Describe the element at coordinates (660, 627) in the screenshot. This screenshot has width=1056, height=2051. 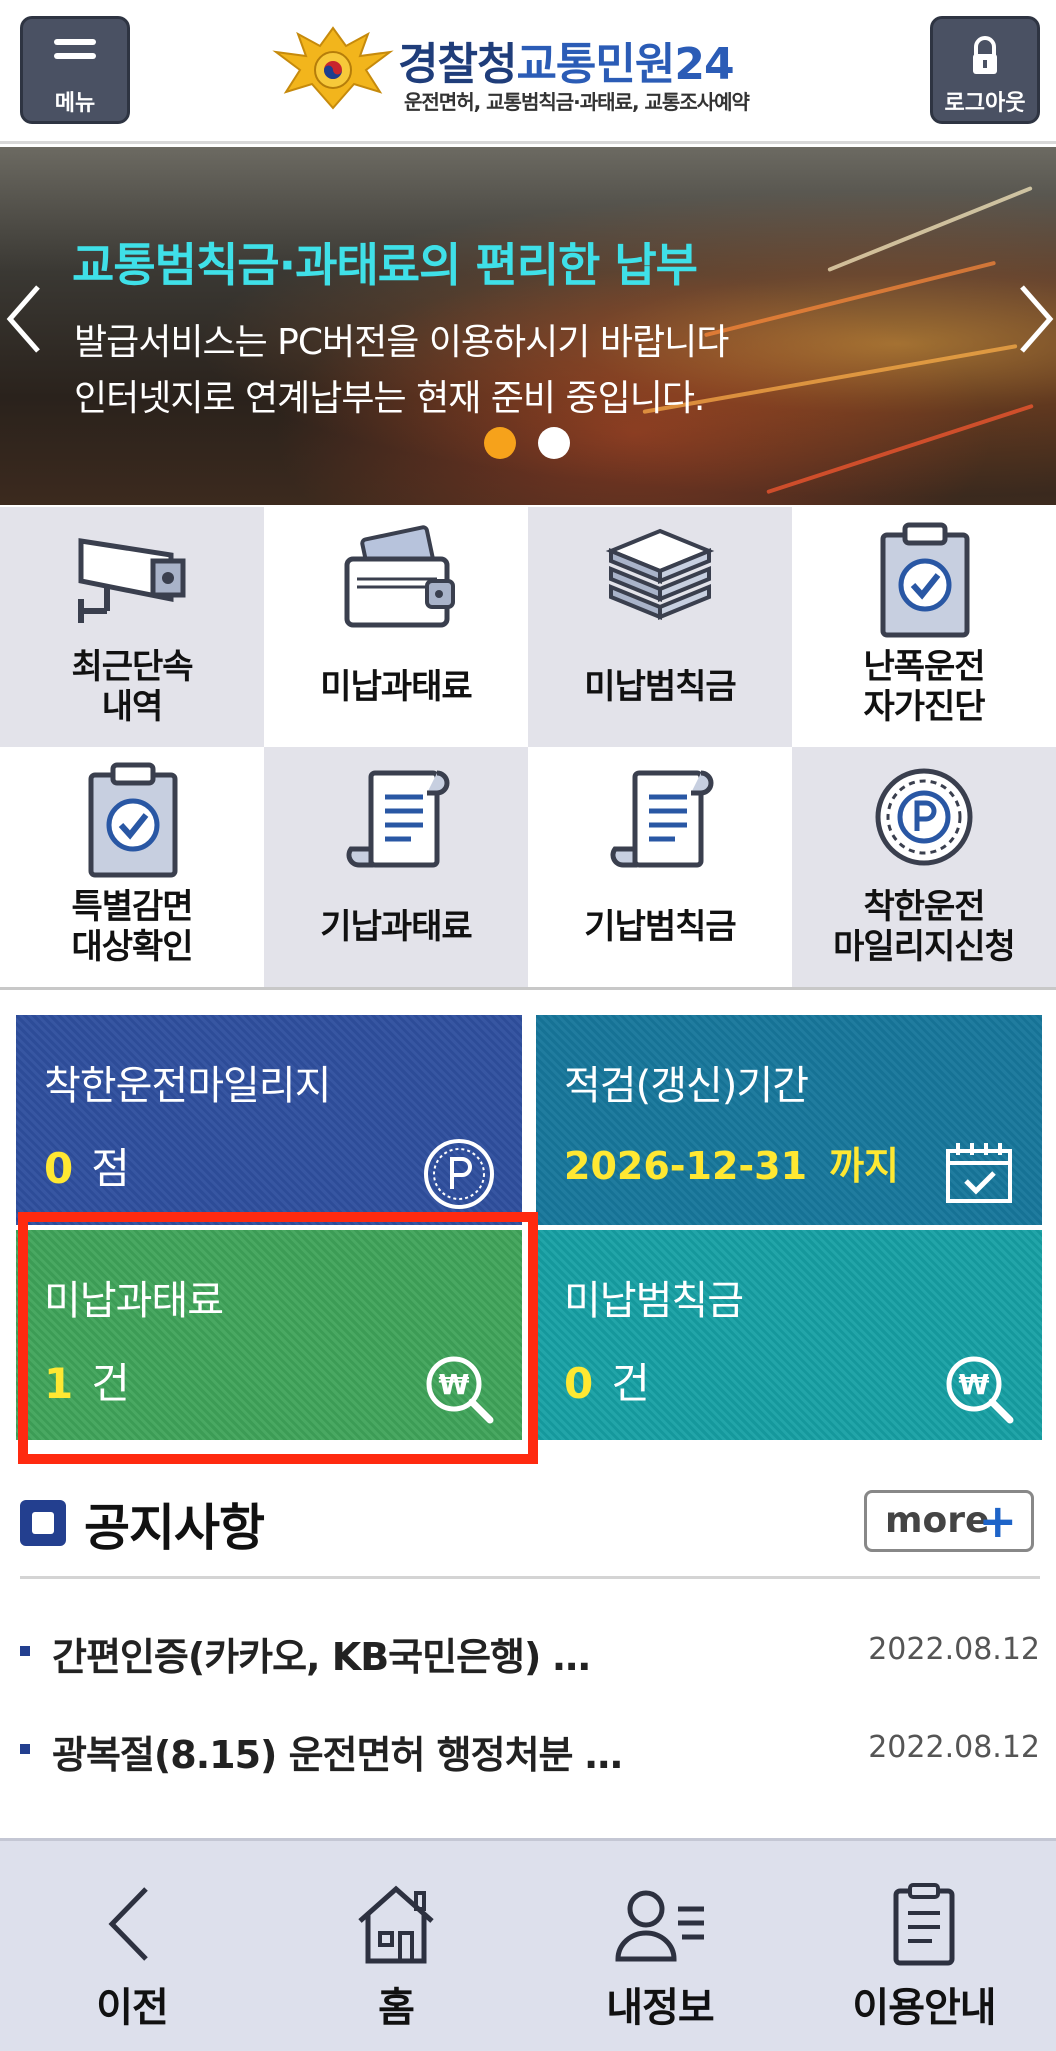
I see `menu-unpaid-penalty: 미납범칙금` at that location.